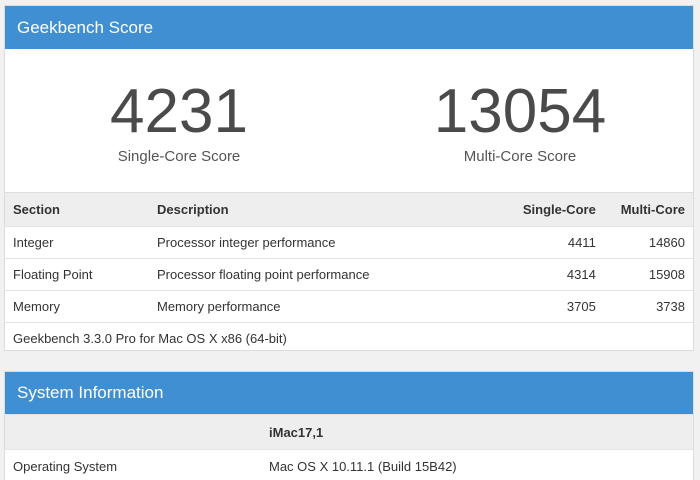 Image resolution: width=700 pixels, height=480 pixels. What do you see at coordinates (554, 209) in the screenshot?
I see `column-header-single-core: Single-Core` at bounding box center [554, 209].